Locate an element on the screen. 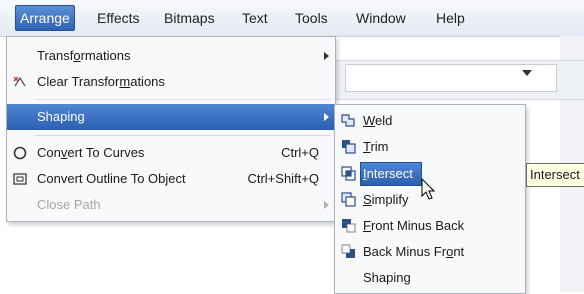  front-minus-back-icon is located at coordinates (348, 225).